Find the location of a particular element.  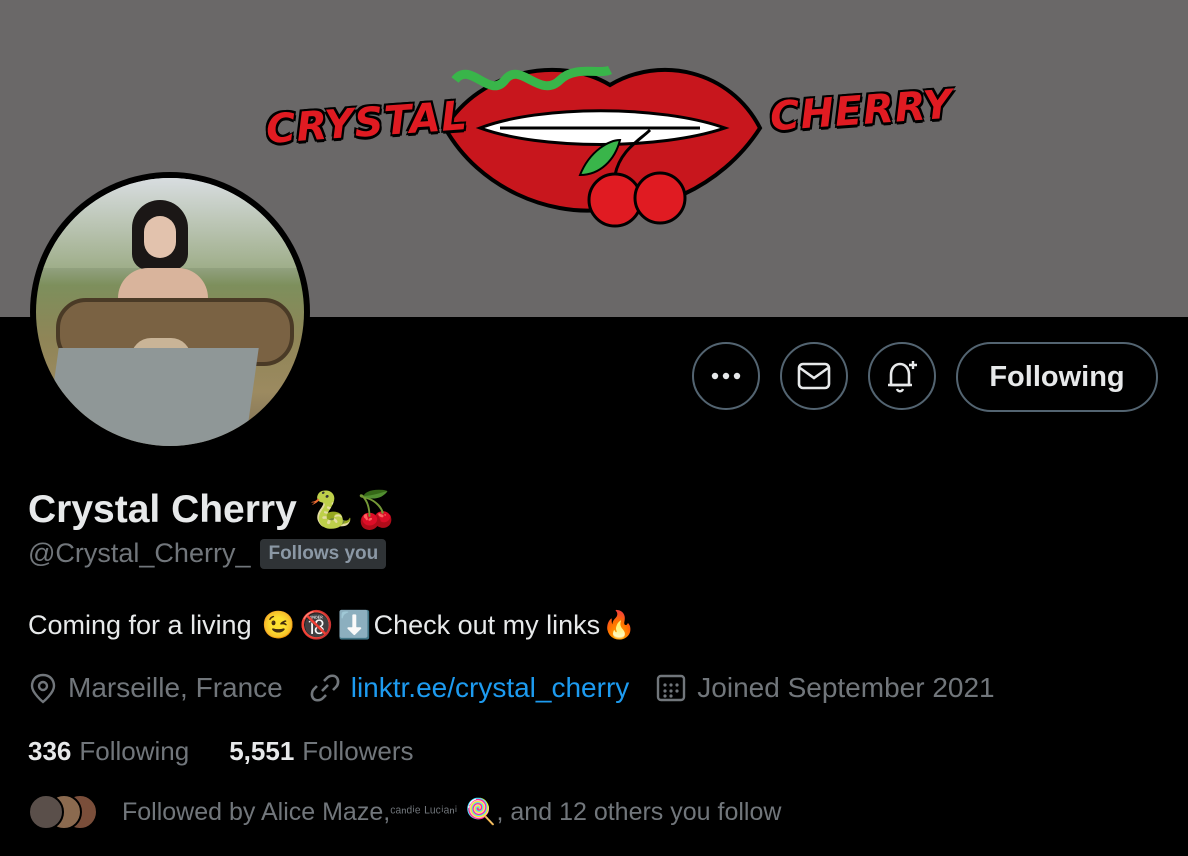

link-icon is located at coordinates (325, 688).